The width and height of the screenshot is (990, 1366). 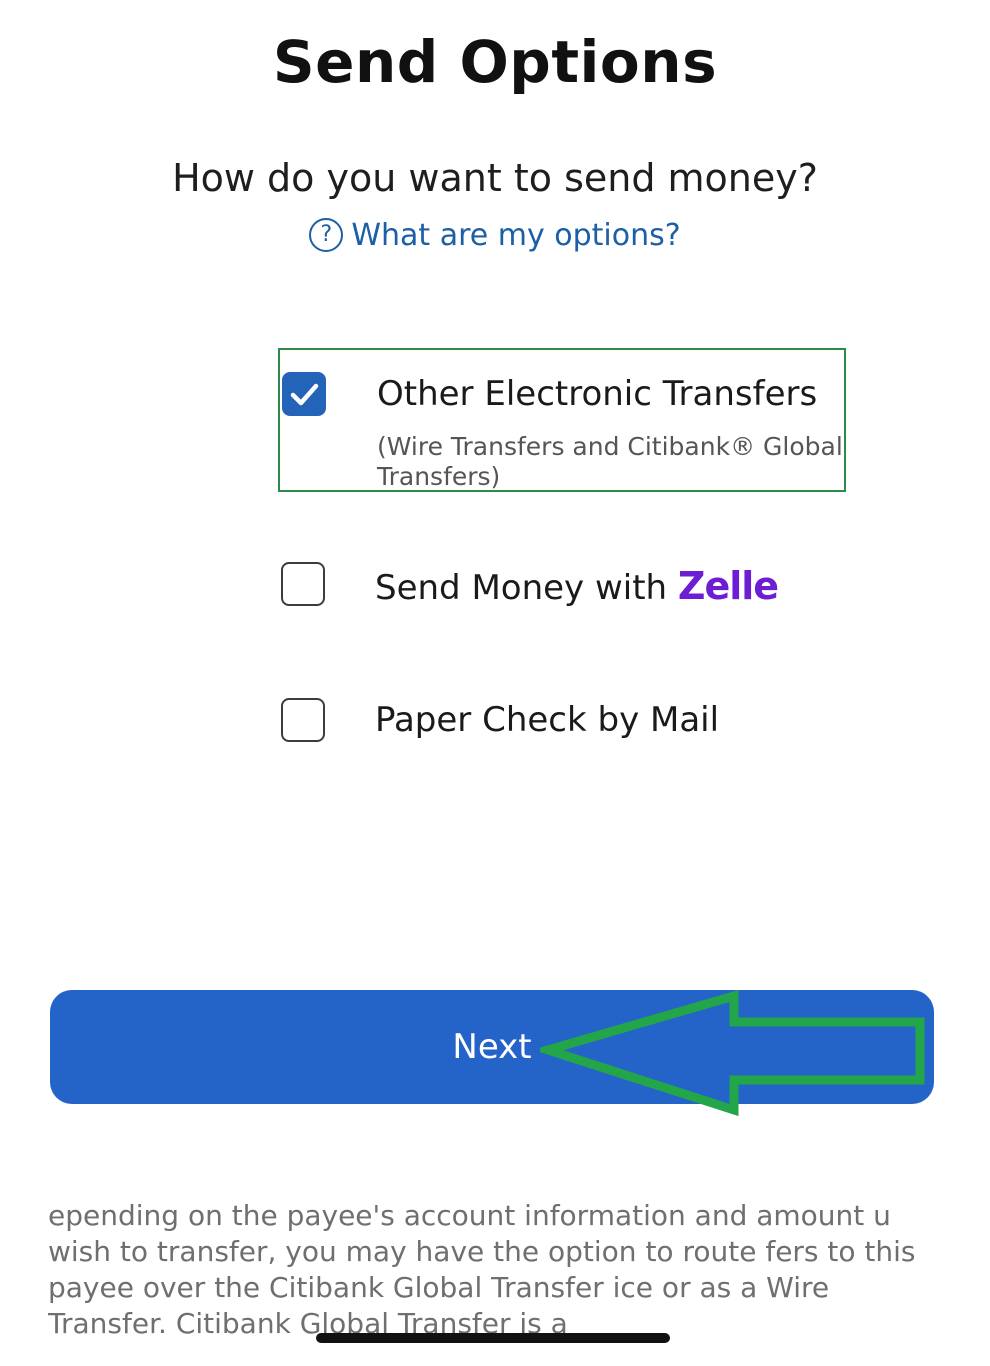 I want to click on option-paper-check-by-mail: Paper Check by Mail, so click(x=562, y=724).